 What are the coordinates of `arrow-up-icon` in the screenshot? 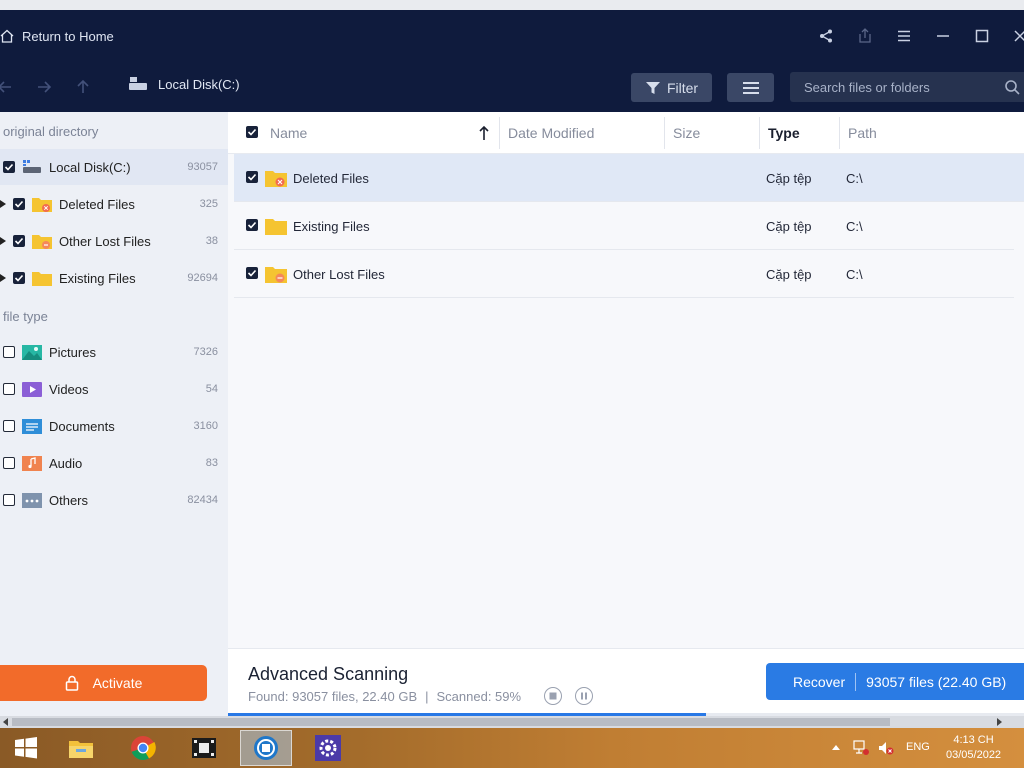 It's located at (83, 86).